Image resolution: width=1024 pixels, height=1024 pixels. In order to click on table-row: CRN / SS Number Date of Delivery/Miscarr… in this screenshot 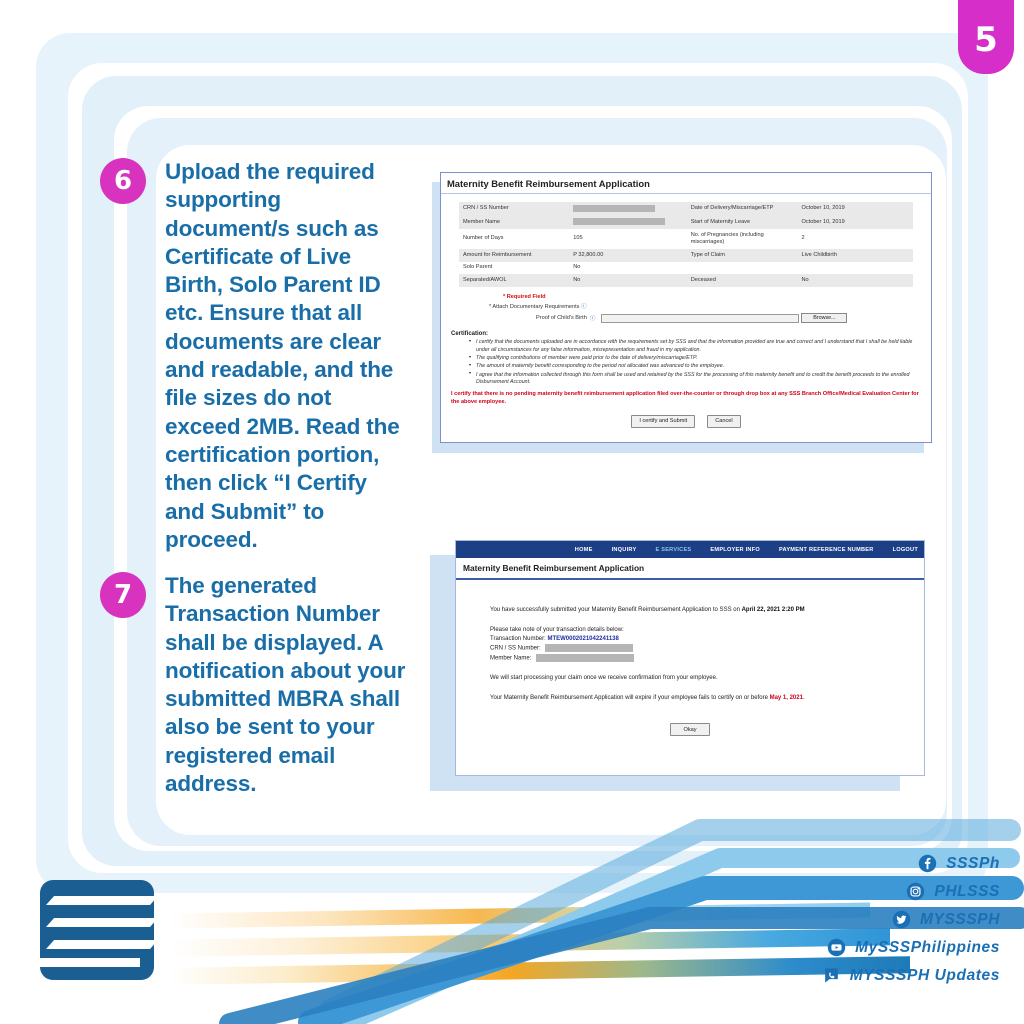, I will do `click(686, 209)`.